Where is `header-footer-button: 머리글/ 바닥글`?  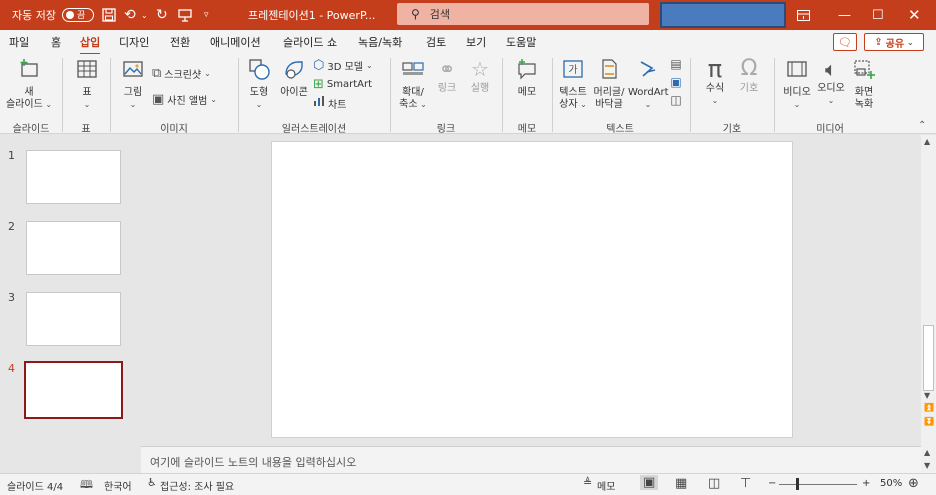
header-footer-button: 머리글/ 바닥글 is located at coordinates (609, 84).